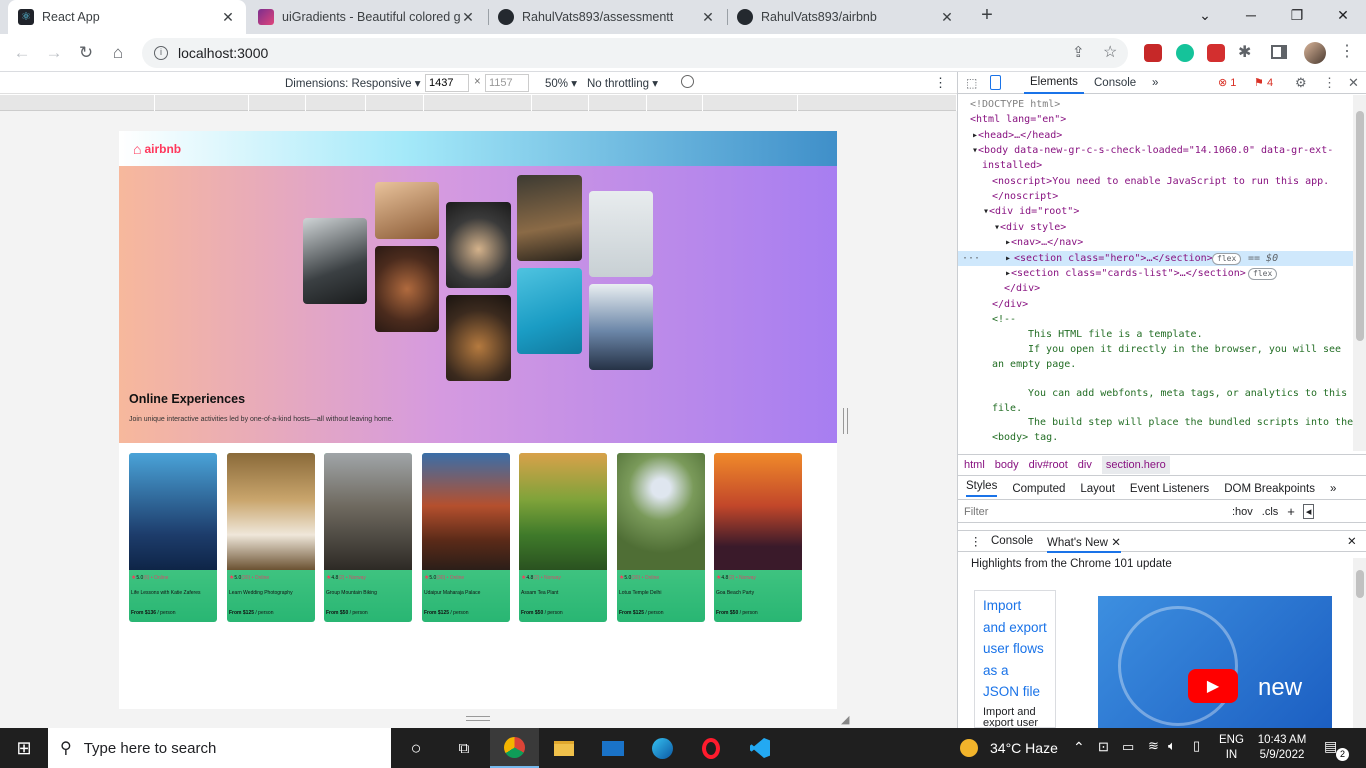  What do you see at coordinates (1018, 119) in the screenshot?
I see `dom-node: <html lang="en">` at bounding box center [1018, 119].